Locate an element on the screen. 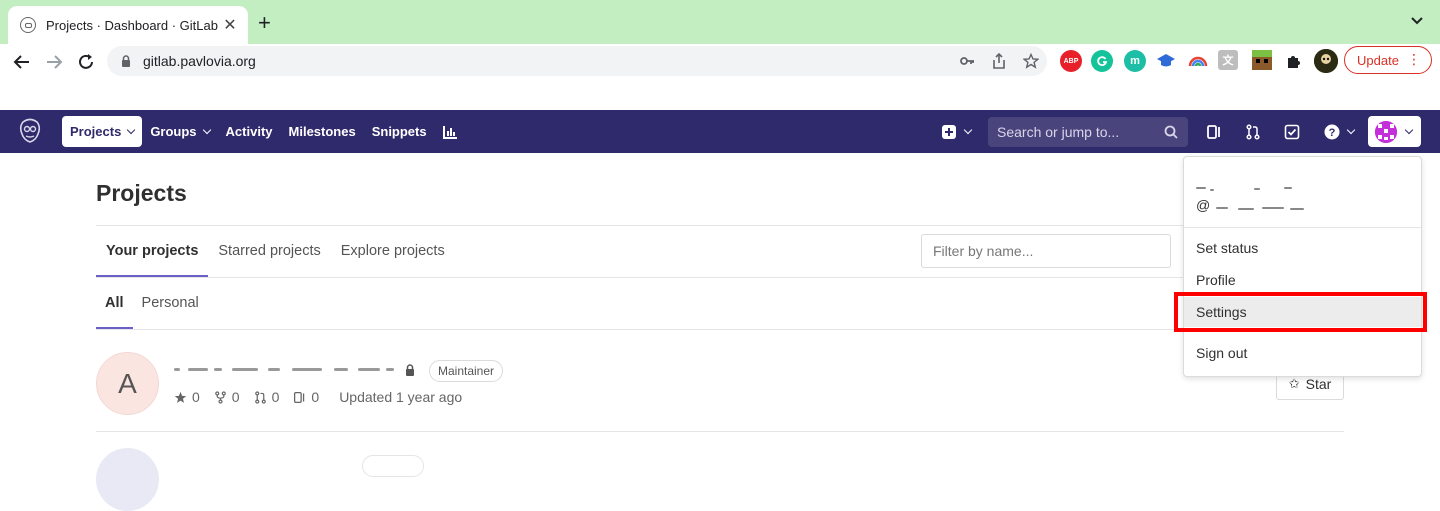  star-icon is located at coordinates (180, 397).